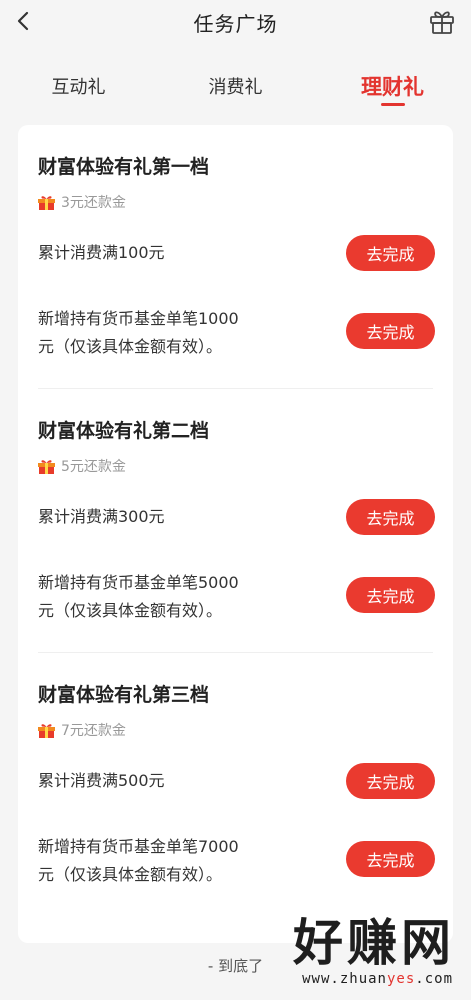 The height and width of the screenshot is (1000, 471). Describe the element at coordinates (101, 516) in the screenshot. I see `task-description: 累计消费满300元` at that location.